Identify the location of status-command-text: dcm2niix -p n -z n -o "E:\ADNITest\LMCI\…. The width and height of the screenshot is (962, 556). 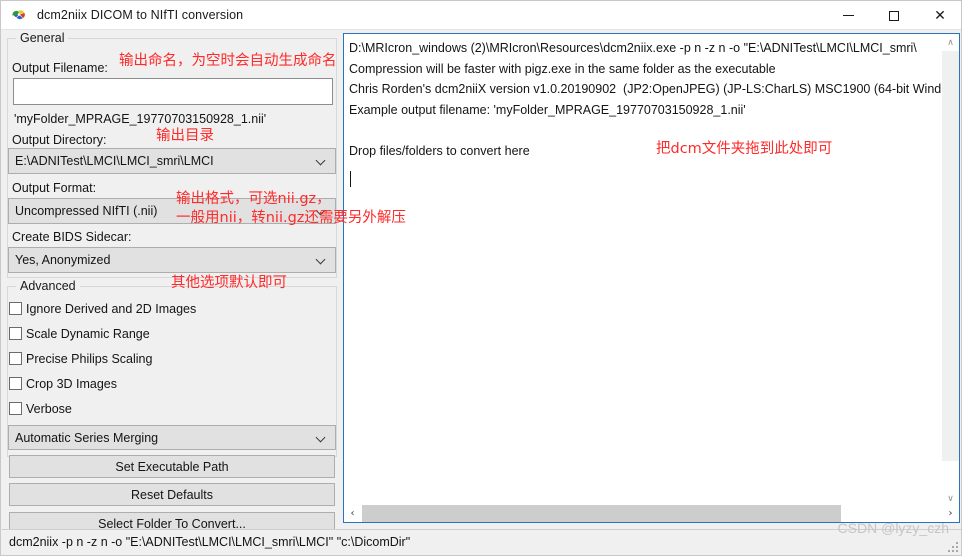
(210, 542).